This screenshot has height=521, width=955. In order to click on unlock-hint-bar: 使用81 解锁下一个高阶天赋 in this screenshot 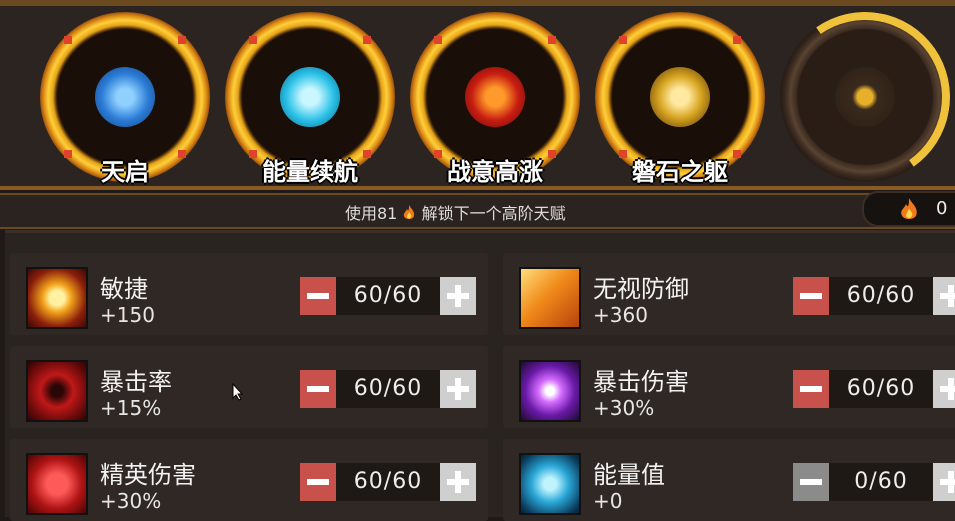, I will do `click(477, 211)`.